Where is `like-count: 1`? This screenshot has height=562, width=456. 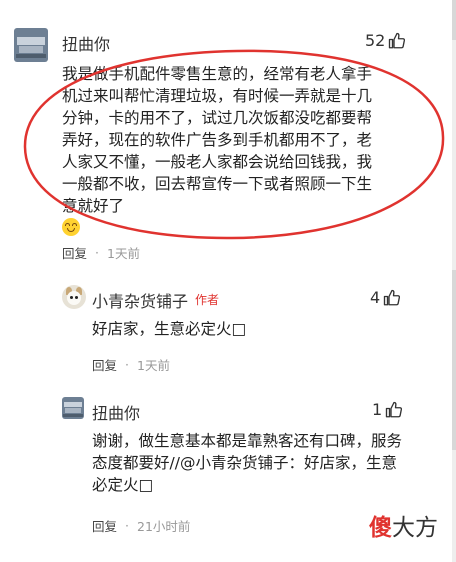
like-count: 1 is located at coordinates (377, 409).